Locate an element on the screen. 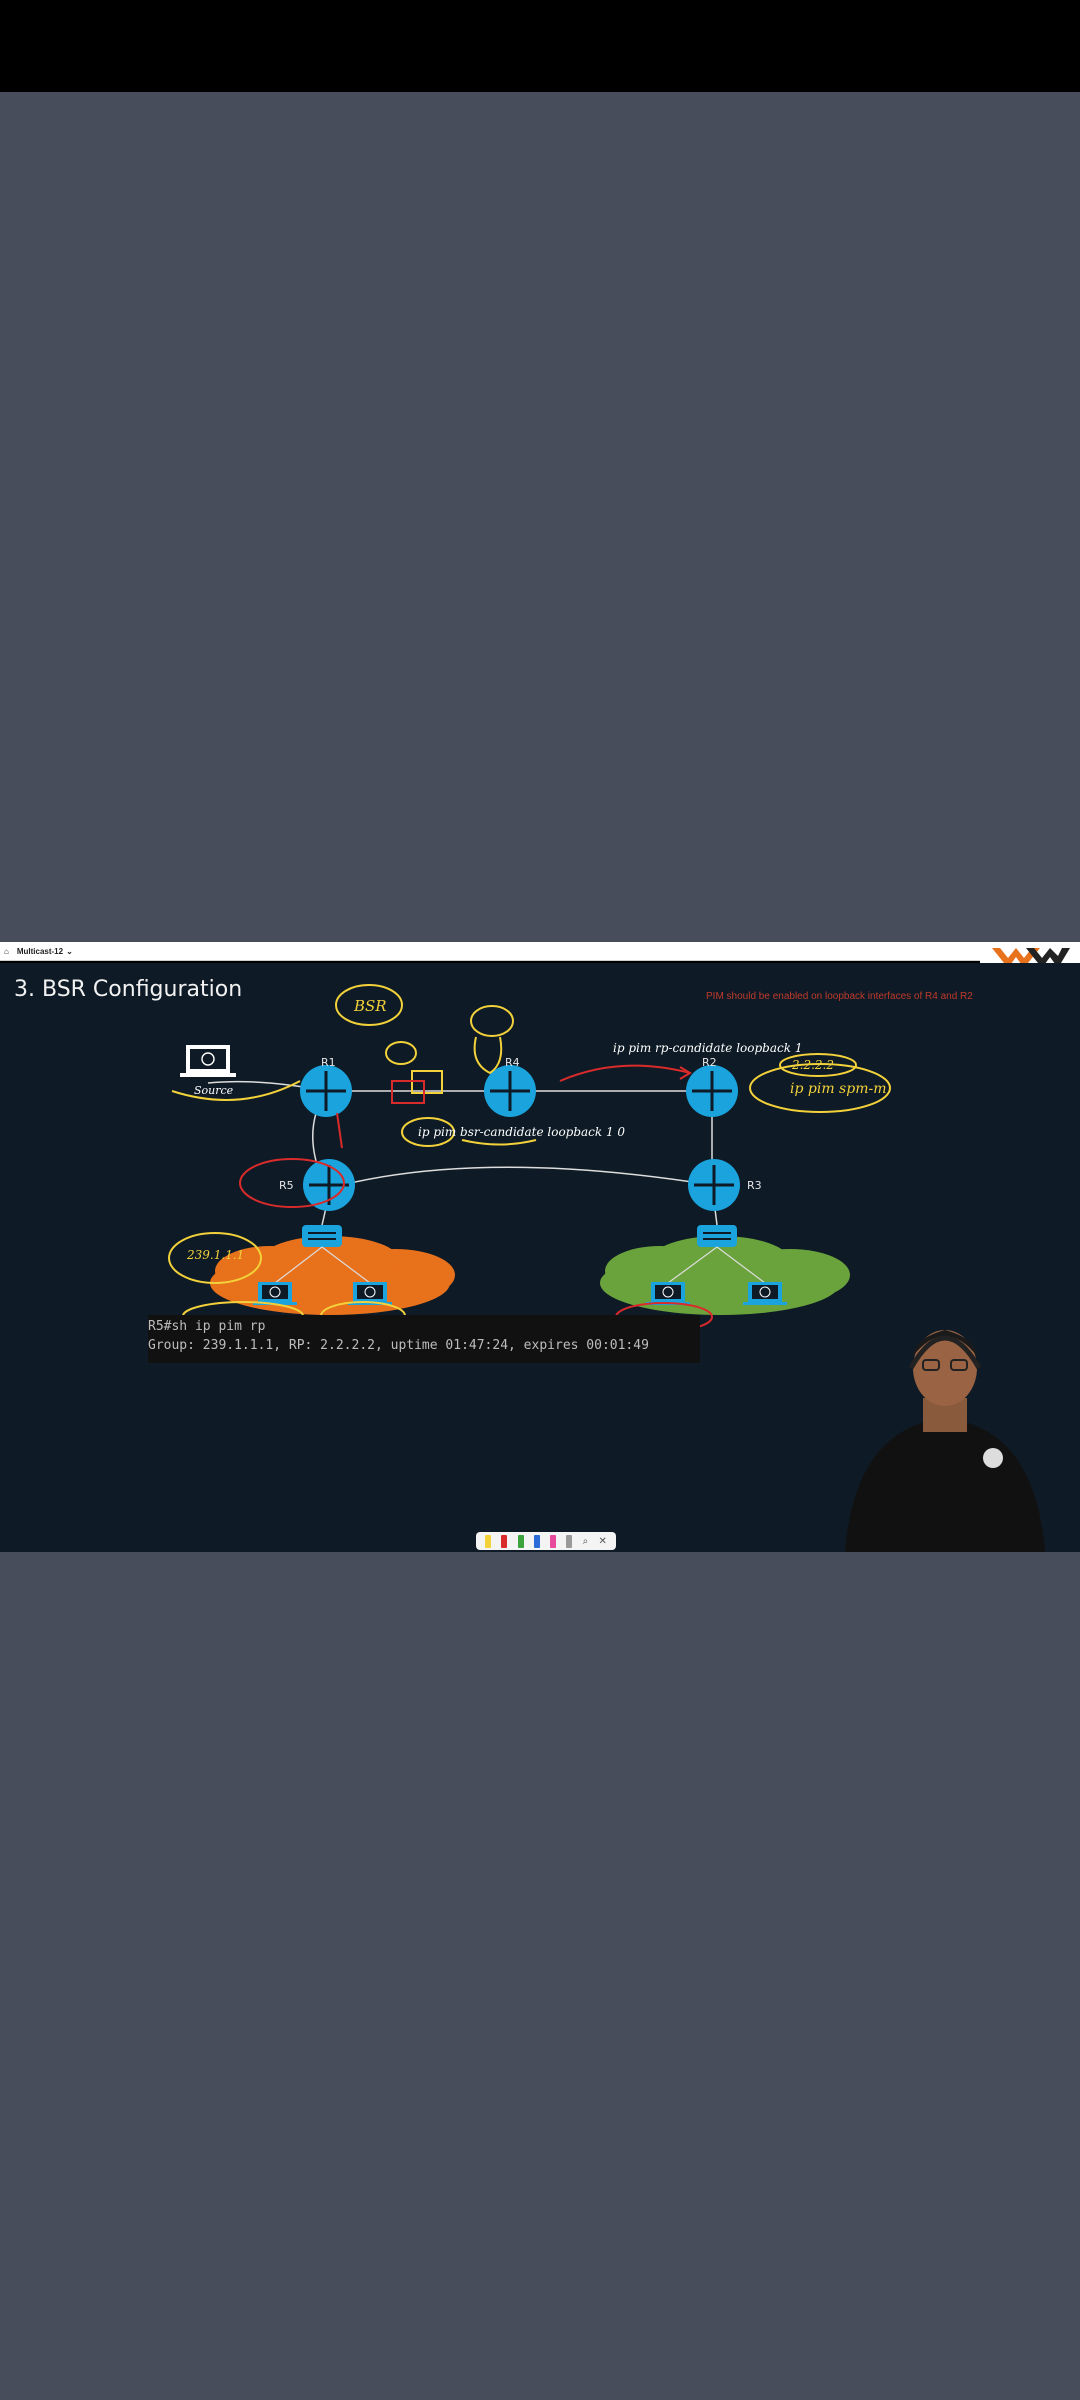 The width and height of the screenshot is (1080, 2400). eraser-icon is located at coordinates (569, 1541).